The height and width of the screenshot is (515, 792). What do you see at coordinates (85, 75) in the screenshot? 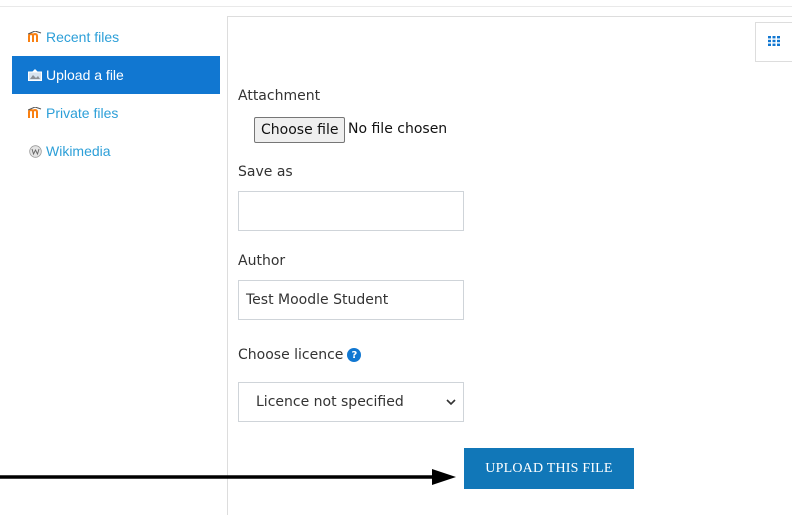
I see `sidebar-item-label: Upload a file` at bounding box center [85, 75].